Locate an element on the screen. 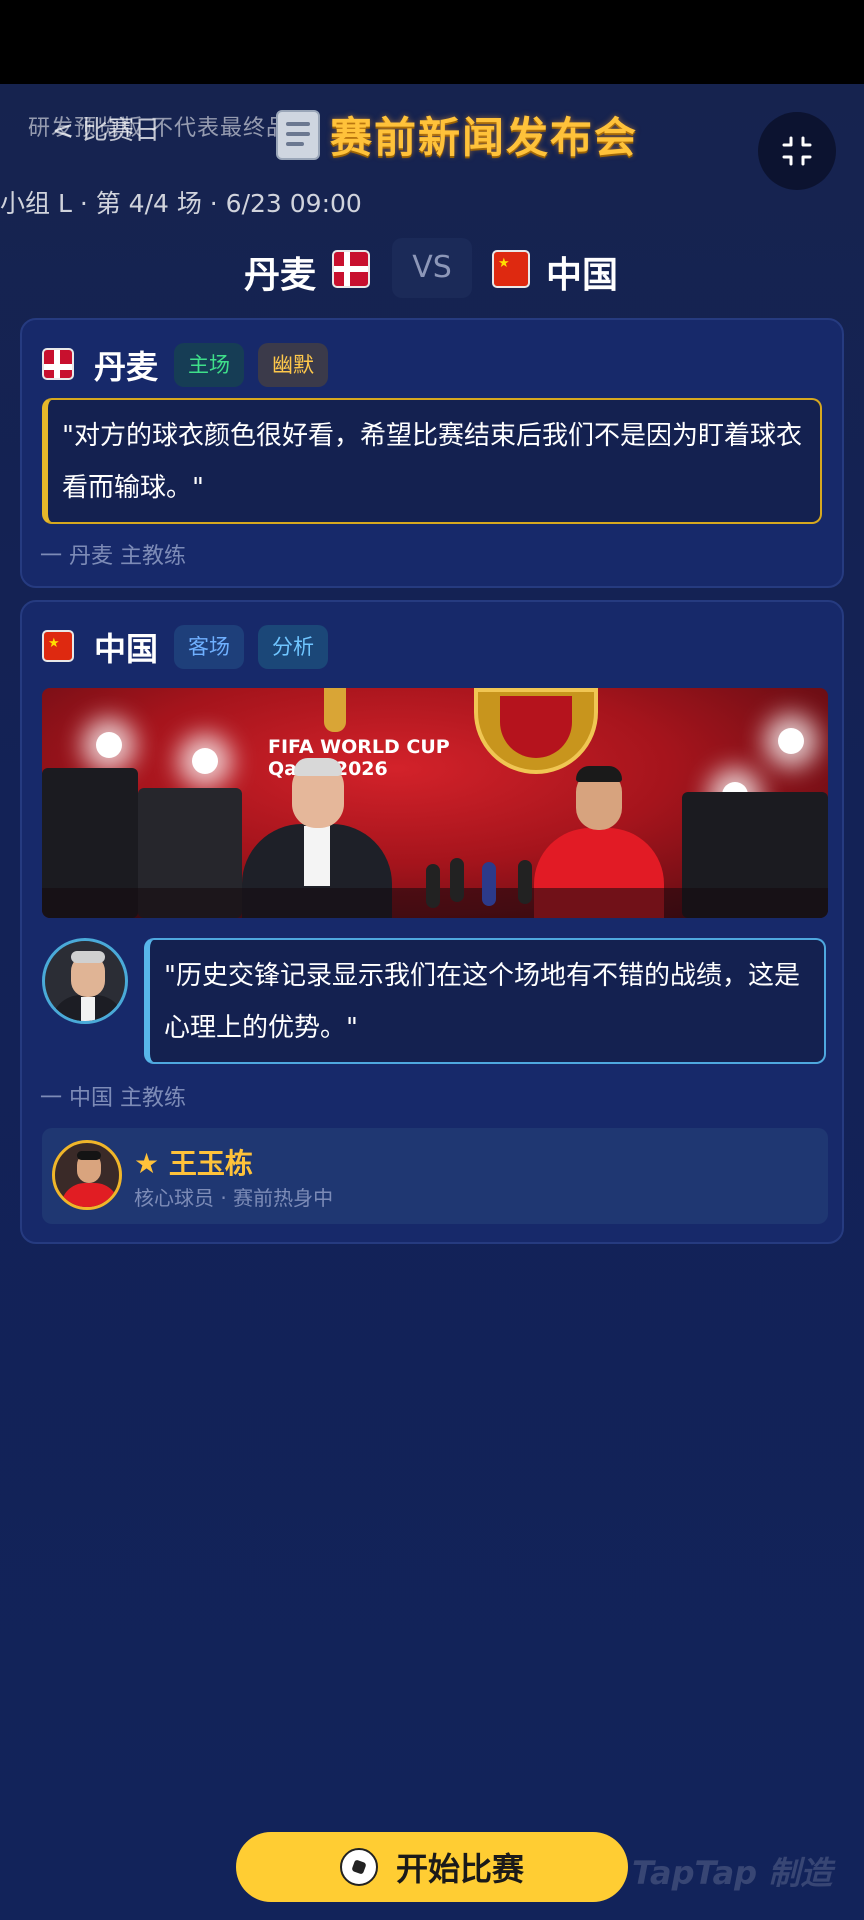  away-card-team: 中国 is located at coordinates (126, 649).